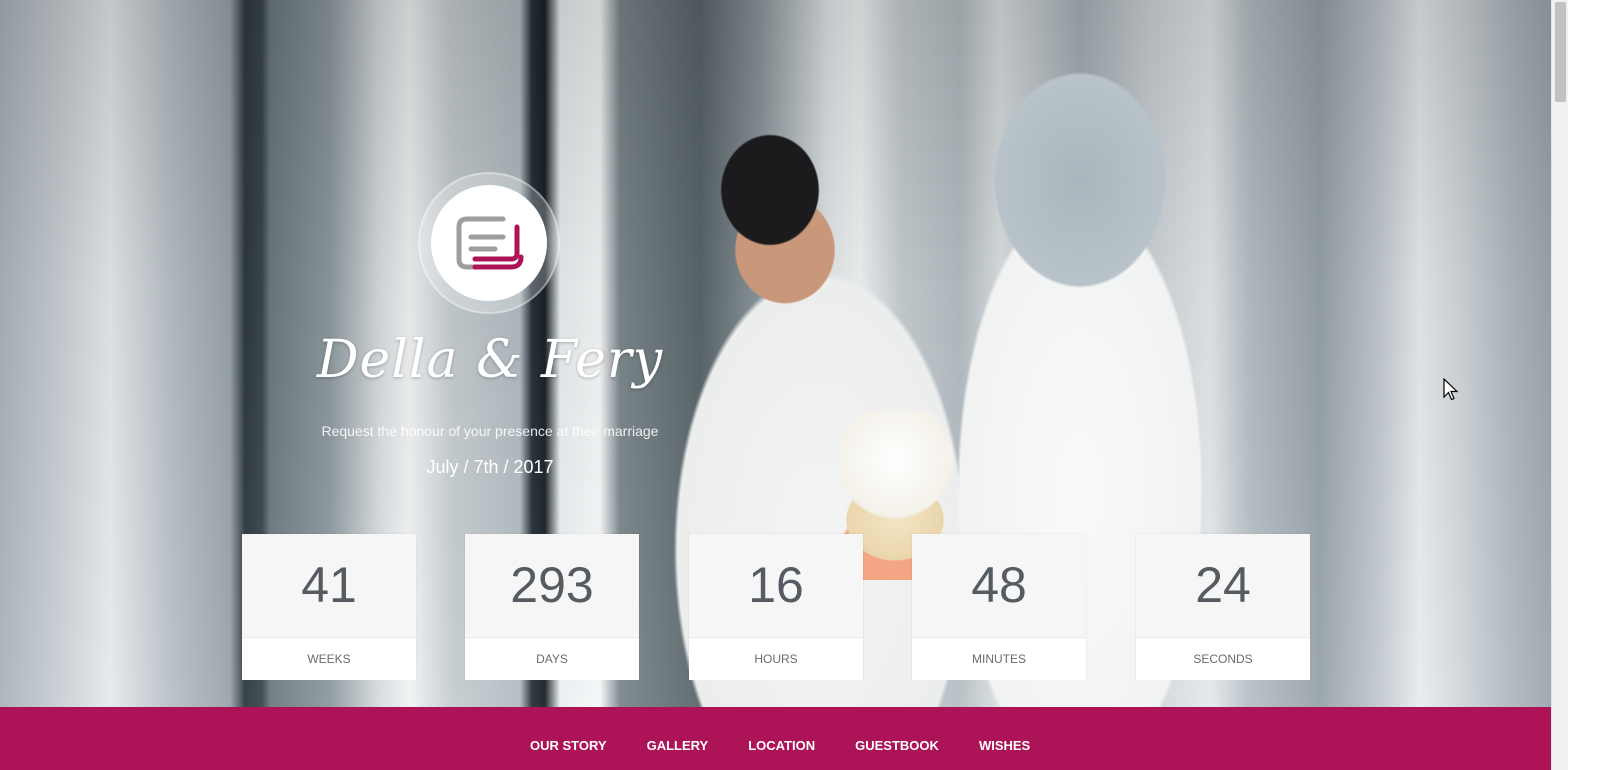 The height and width of the screenshot is (770, 1600). Describe the element at coordinates (999, 658) in the screenshot. I see `countdown-label: MINUTES` at that location.